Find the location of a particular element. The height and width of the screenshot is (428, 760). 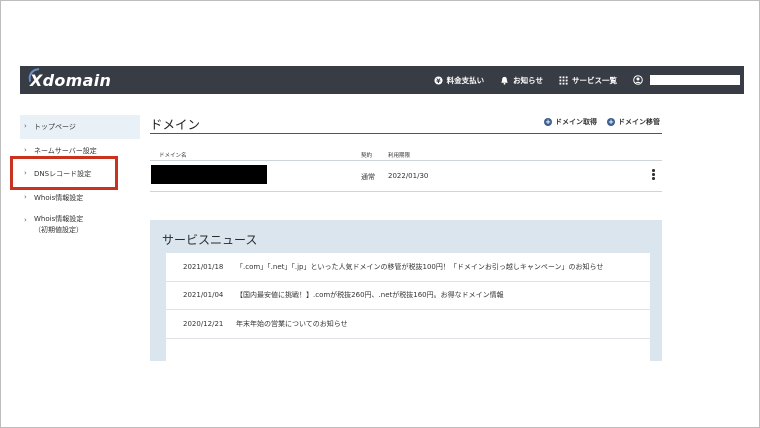

news-item: 2020/12/21 年末年始の営業についてのお知らせ is located at coordinates (408, 324).